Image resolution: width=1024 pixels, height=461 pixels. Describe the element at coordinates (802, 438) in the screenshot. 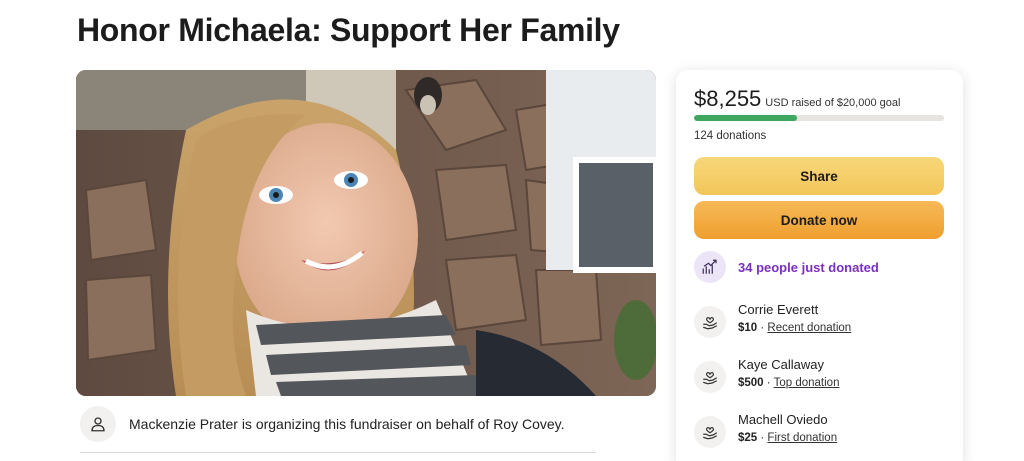

I see `donor-tag-link: First donation` at that location.